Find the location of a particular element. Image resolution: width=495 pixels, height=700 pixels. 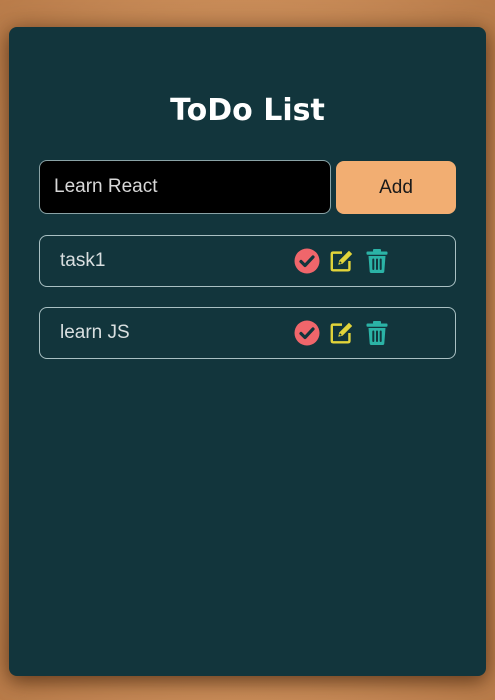

add-button: Add is located at coordinates (396, 187).